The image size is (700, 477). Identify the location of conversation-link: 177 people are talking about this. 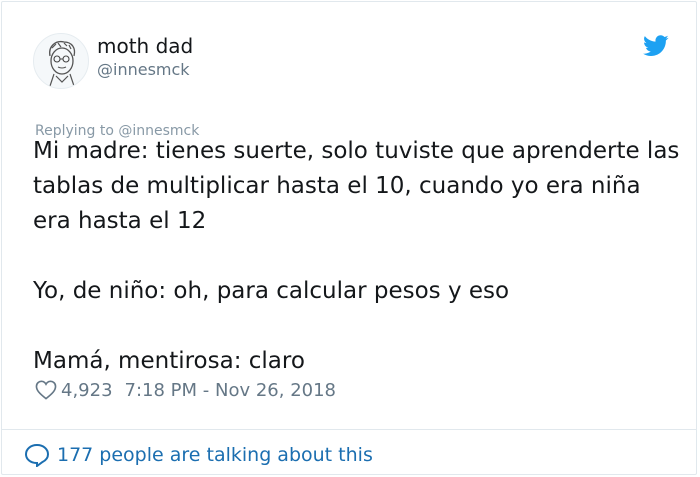
(198, 455).